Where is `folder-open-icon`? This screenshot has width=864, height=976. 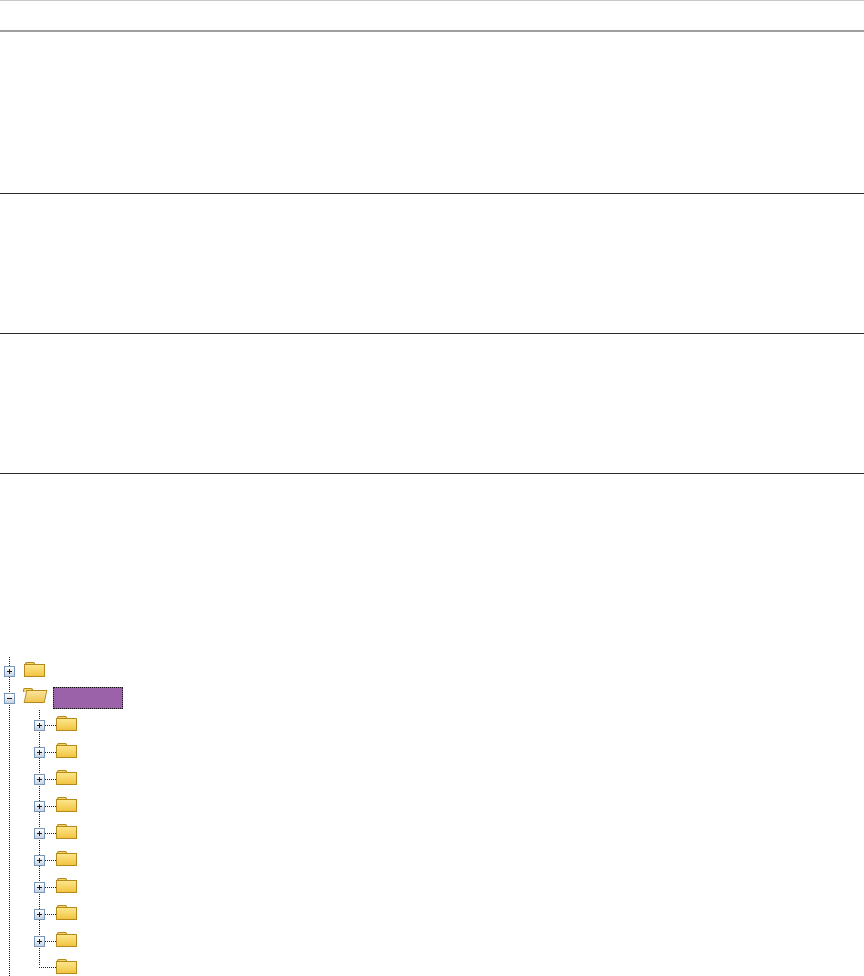
folder-open-icon is located at coordinates (35, 695).